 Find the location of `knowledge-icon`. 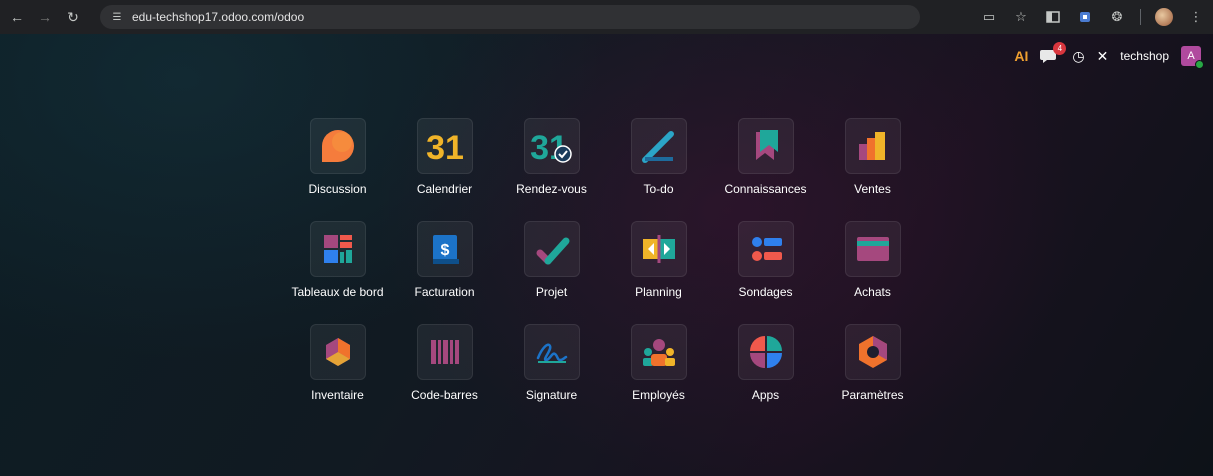

knowledge-icon is located at coordinates (765, 146).